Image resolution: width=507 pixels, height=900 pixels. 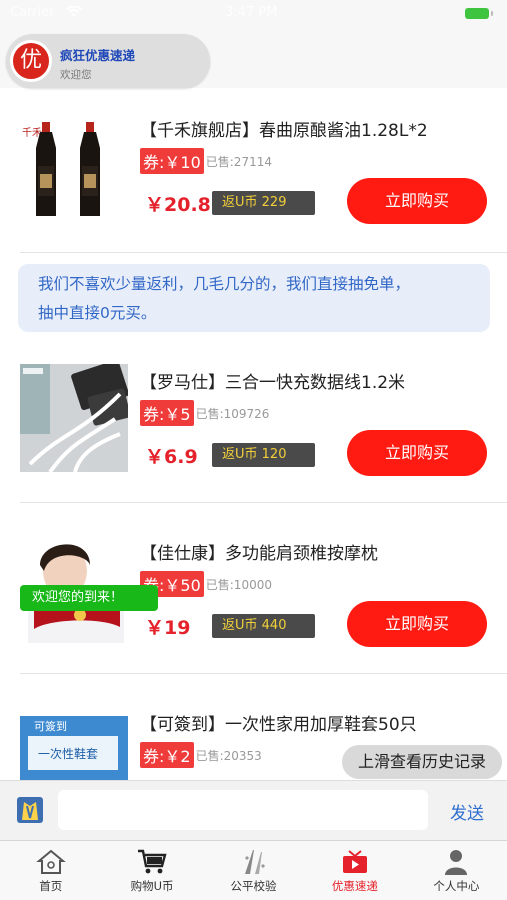 I want to click on tab-deals: 优惠速递, so click(x=354, y=870).